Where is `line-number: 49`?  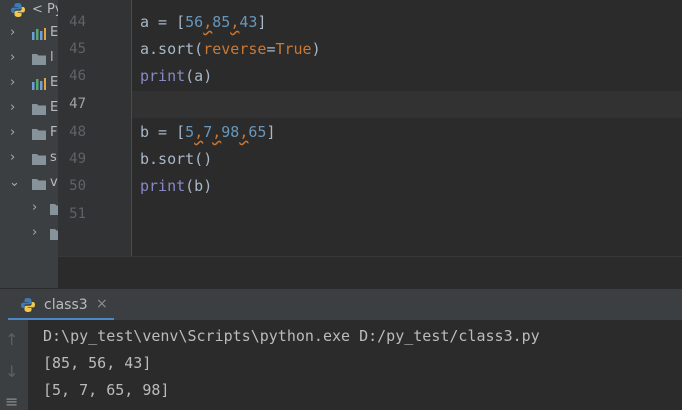 line-number: 49 is located at coordinates (77, 159).